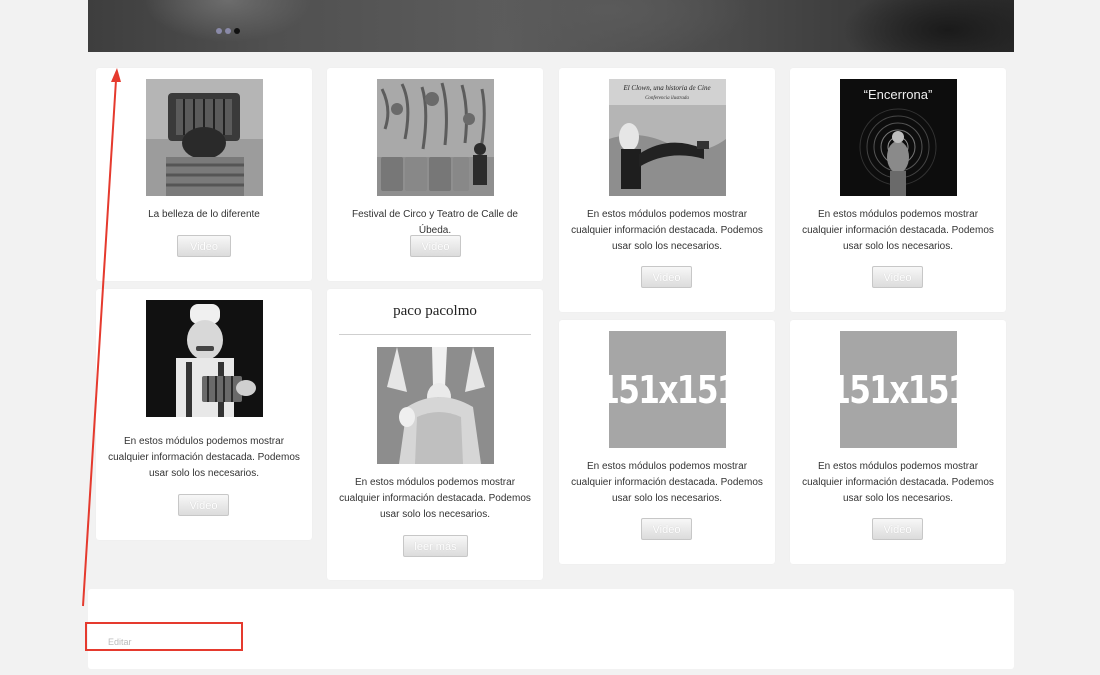  Describe the element at coordinates (898, 94) in the screenshot. I see `poster-title-text: “Encerrona”` at that location.